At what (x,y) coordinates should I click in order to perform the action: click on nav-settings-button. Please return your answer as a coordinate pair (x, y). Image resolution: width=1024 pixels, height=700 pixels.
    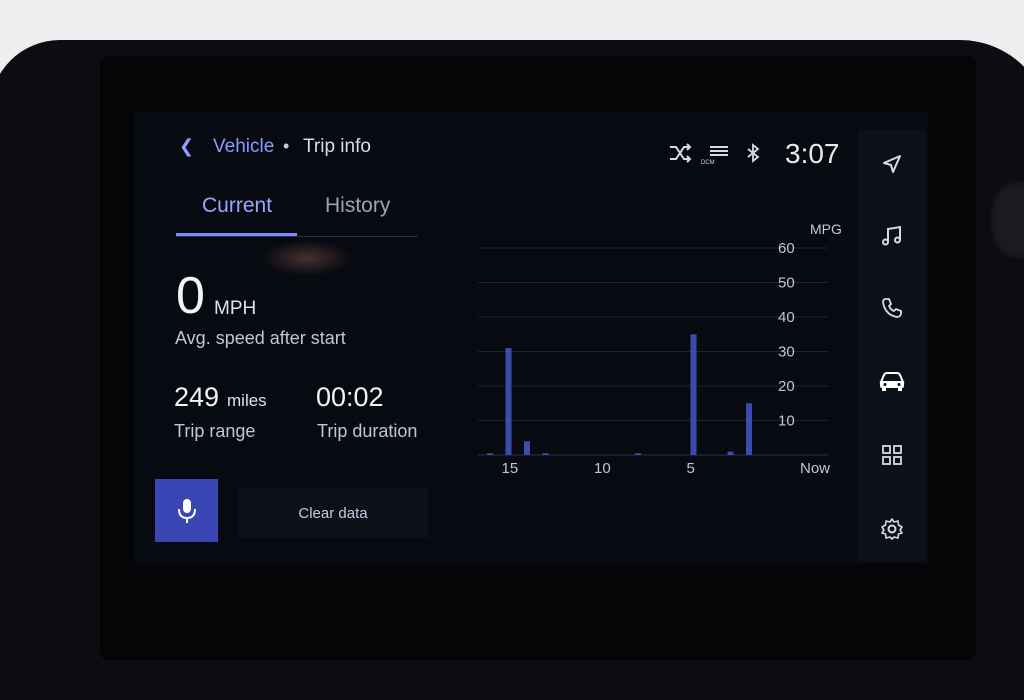
    Looking at the image, I should click on (892, 529).